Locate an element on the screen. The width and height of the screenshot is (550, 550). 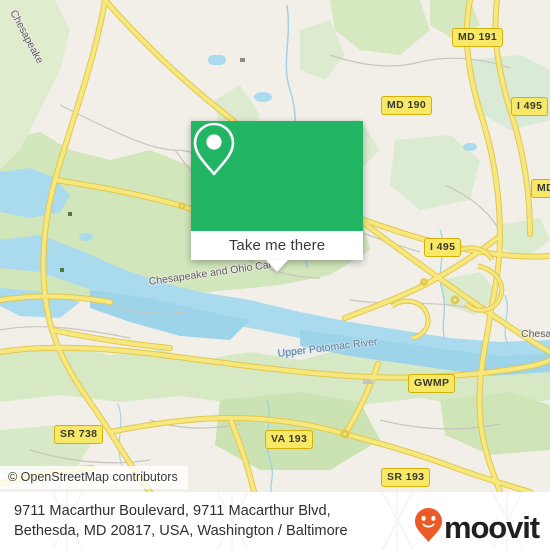
popup-header is located at coordinates (277, 176).